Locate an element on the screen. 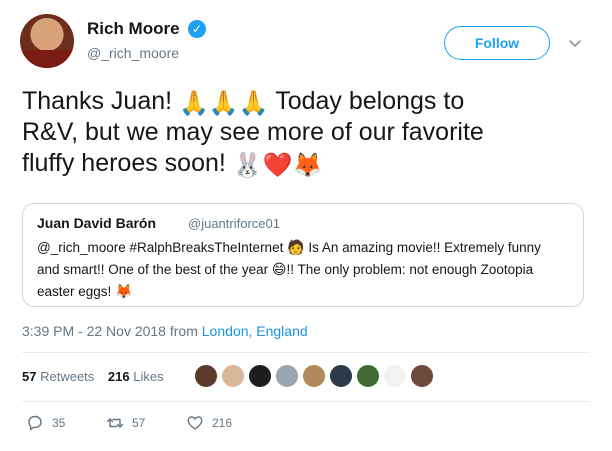 The width and height of the screenshot is (612, 451). reply-icon is located at coordinates (35, 423).